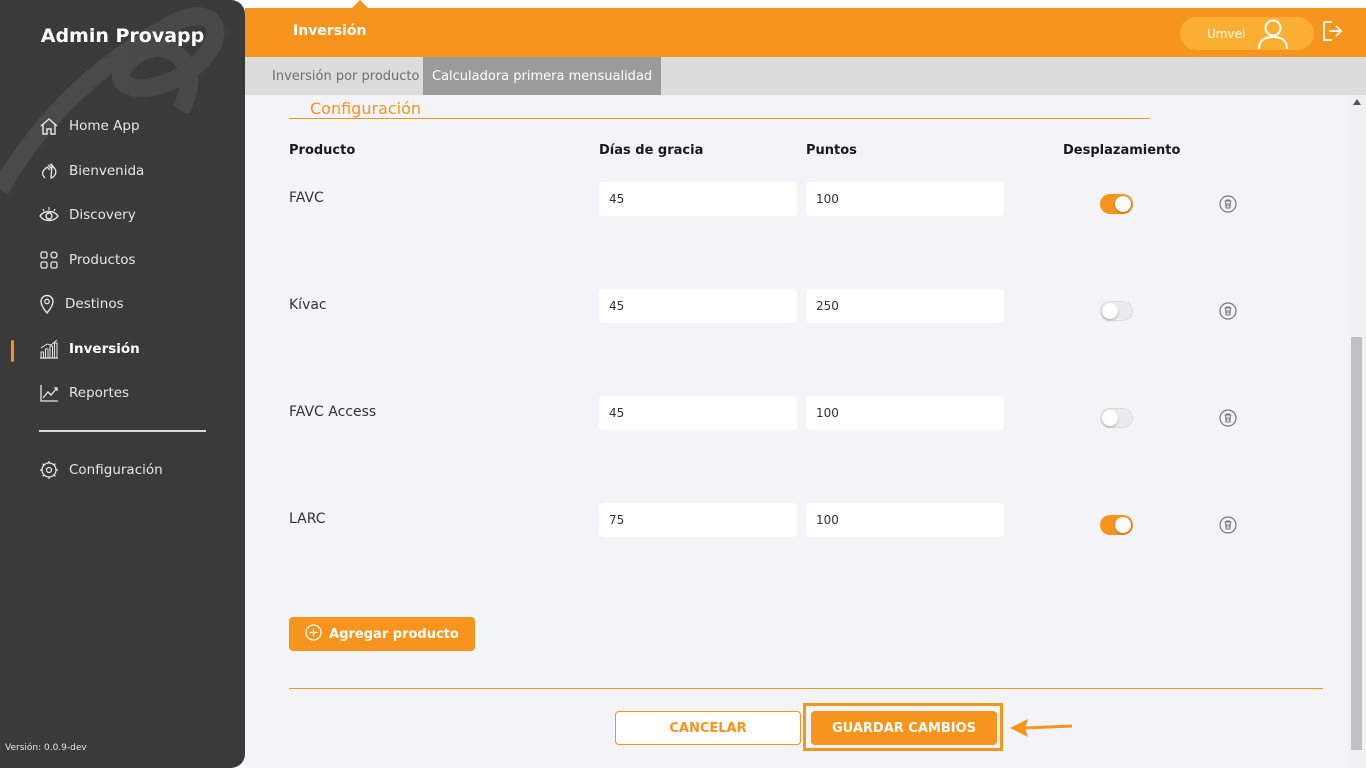 This screenshot has height=768, width=1366. Describe the element at coordinates (1273, 36) in the screenshot. I see `user-avatar-icon` at that location.